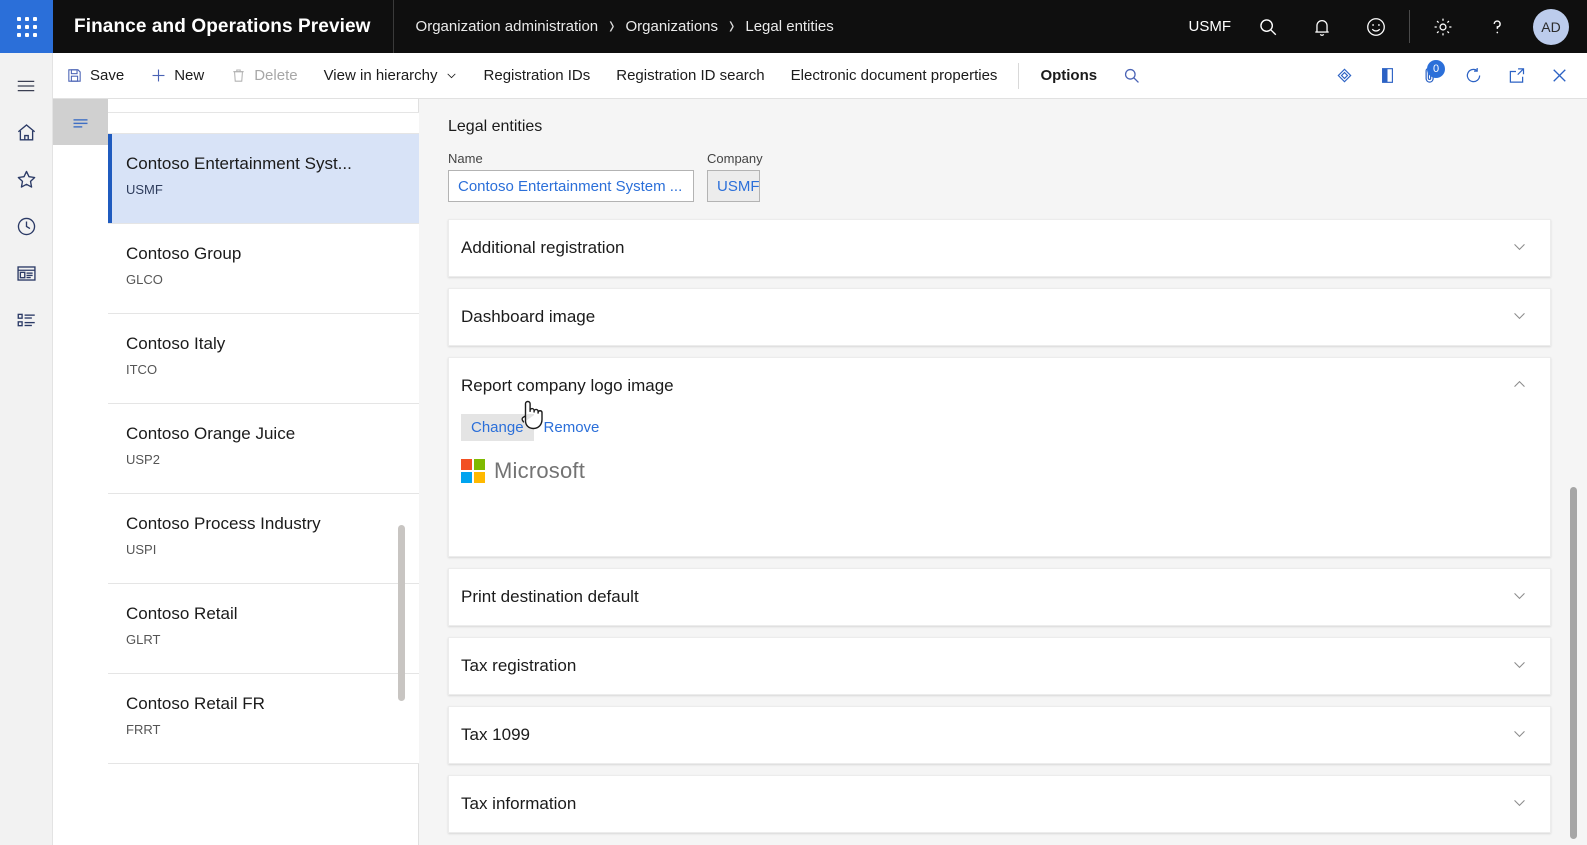 The height and width of the screenshot is (845, 1587). What do you see at coordinates (550, 596) in the screenshot?
I see `section-title: Print destination default` at bounding box center [550, 596].